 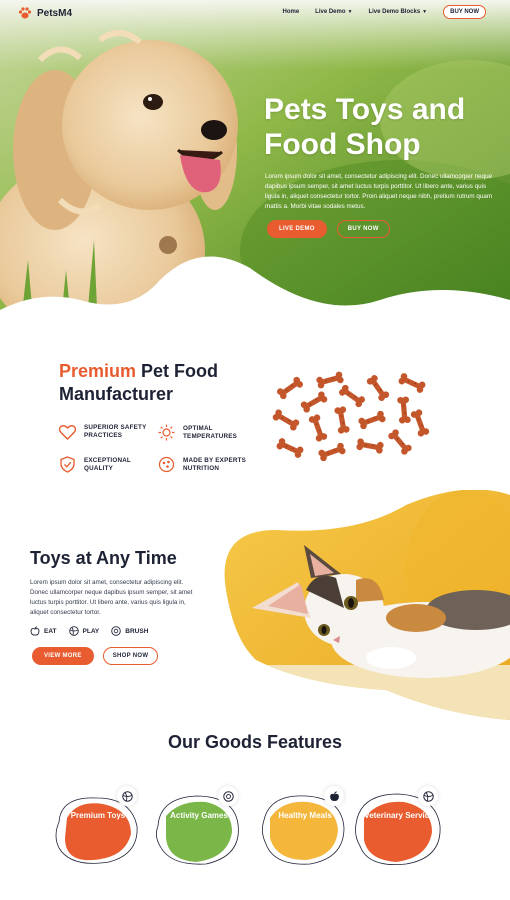 I want to click on card-label: Healthy Meals, so click(x=305, y=815).